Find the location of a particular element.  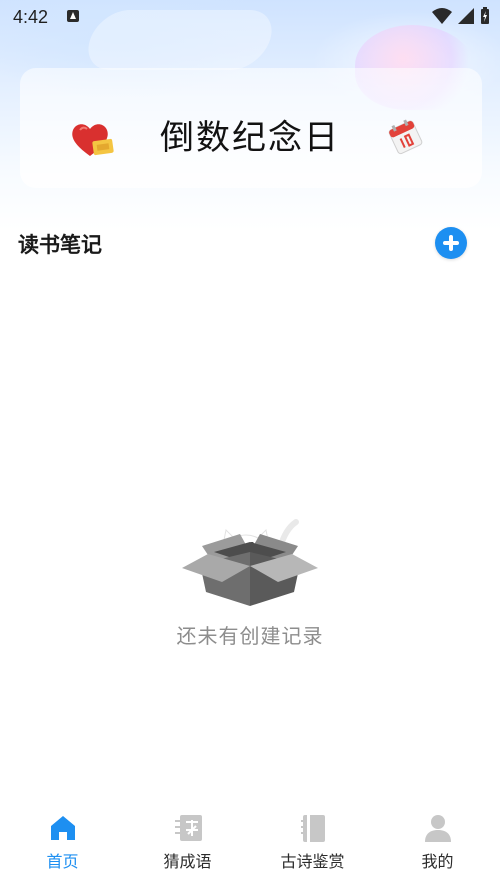

nav-item-idiom: 猜成语 is located at coordinates (187, 847).